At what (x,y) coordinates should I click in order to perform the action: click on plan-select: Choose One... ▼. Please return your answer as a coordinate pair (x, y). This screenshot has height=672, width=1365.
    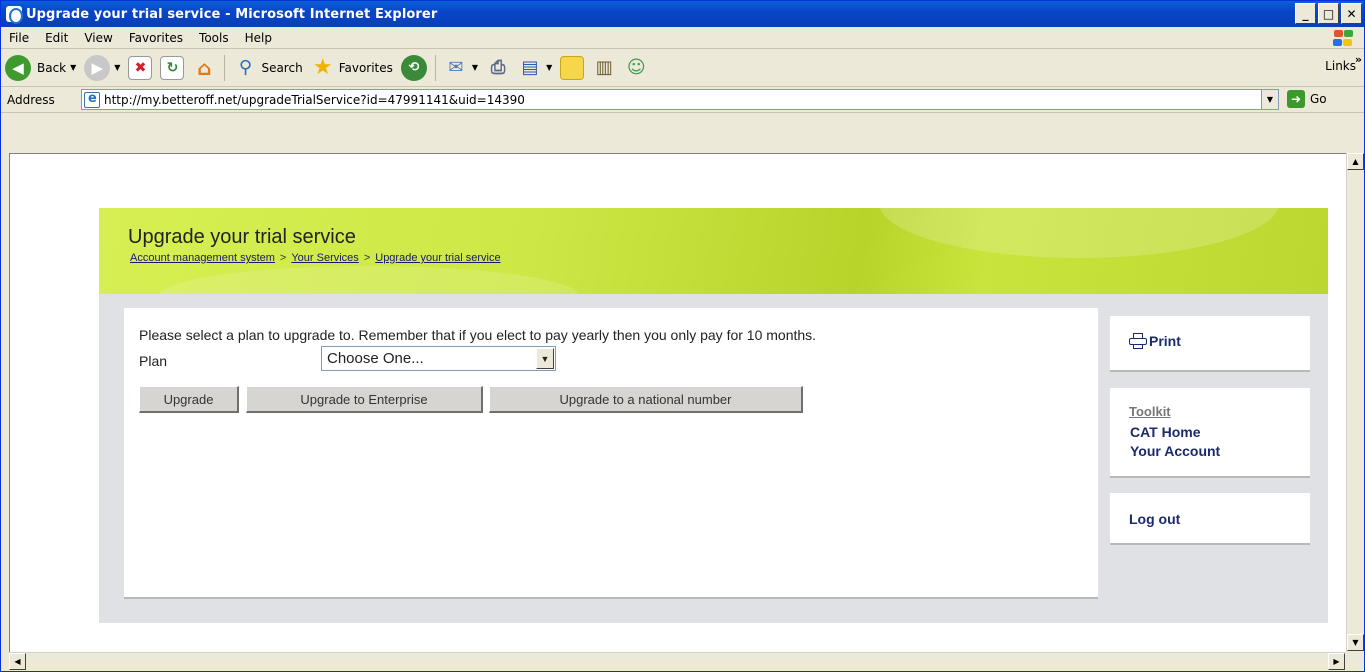
    Looking at the image, I should click on (438, 358).